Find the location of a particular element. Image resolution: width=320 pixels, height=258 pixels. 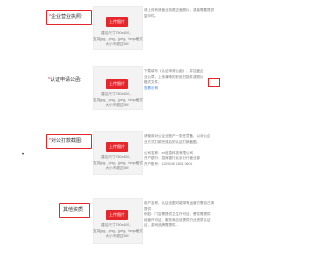

business-license-description: 请上传有效营业执照正面照片，或者需要提供 复印件。 is located at coordinates (179, 13).